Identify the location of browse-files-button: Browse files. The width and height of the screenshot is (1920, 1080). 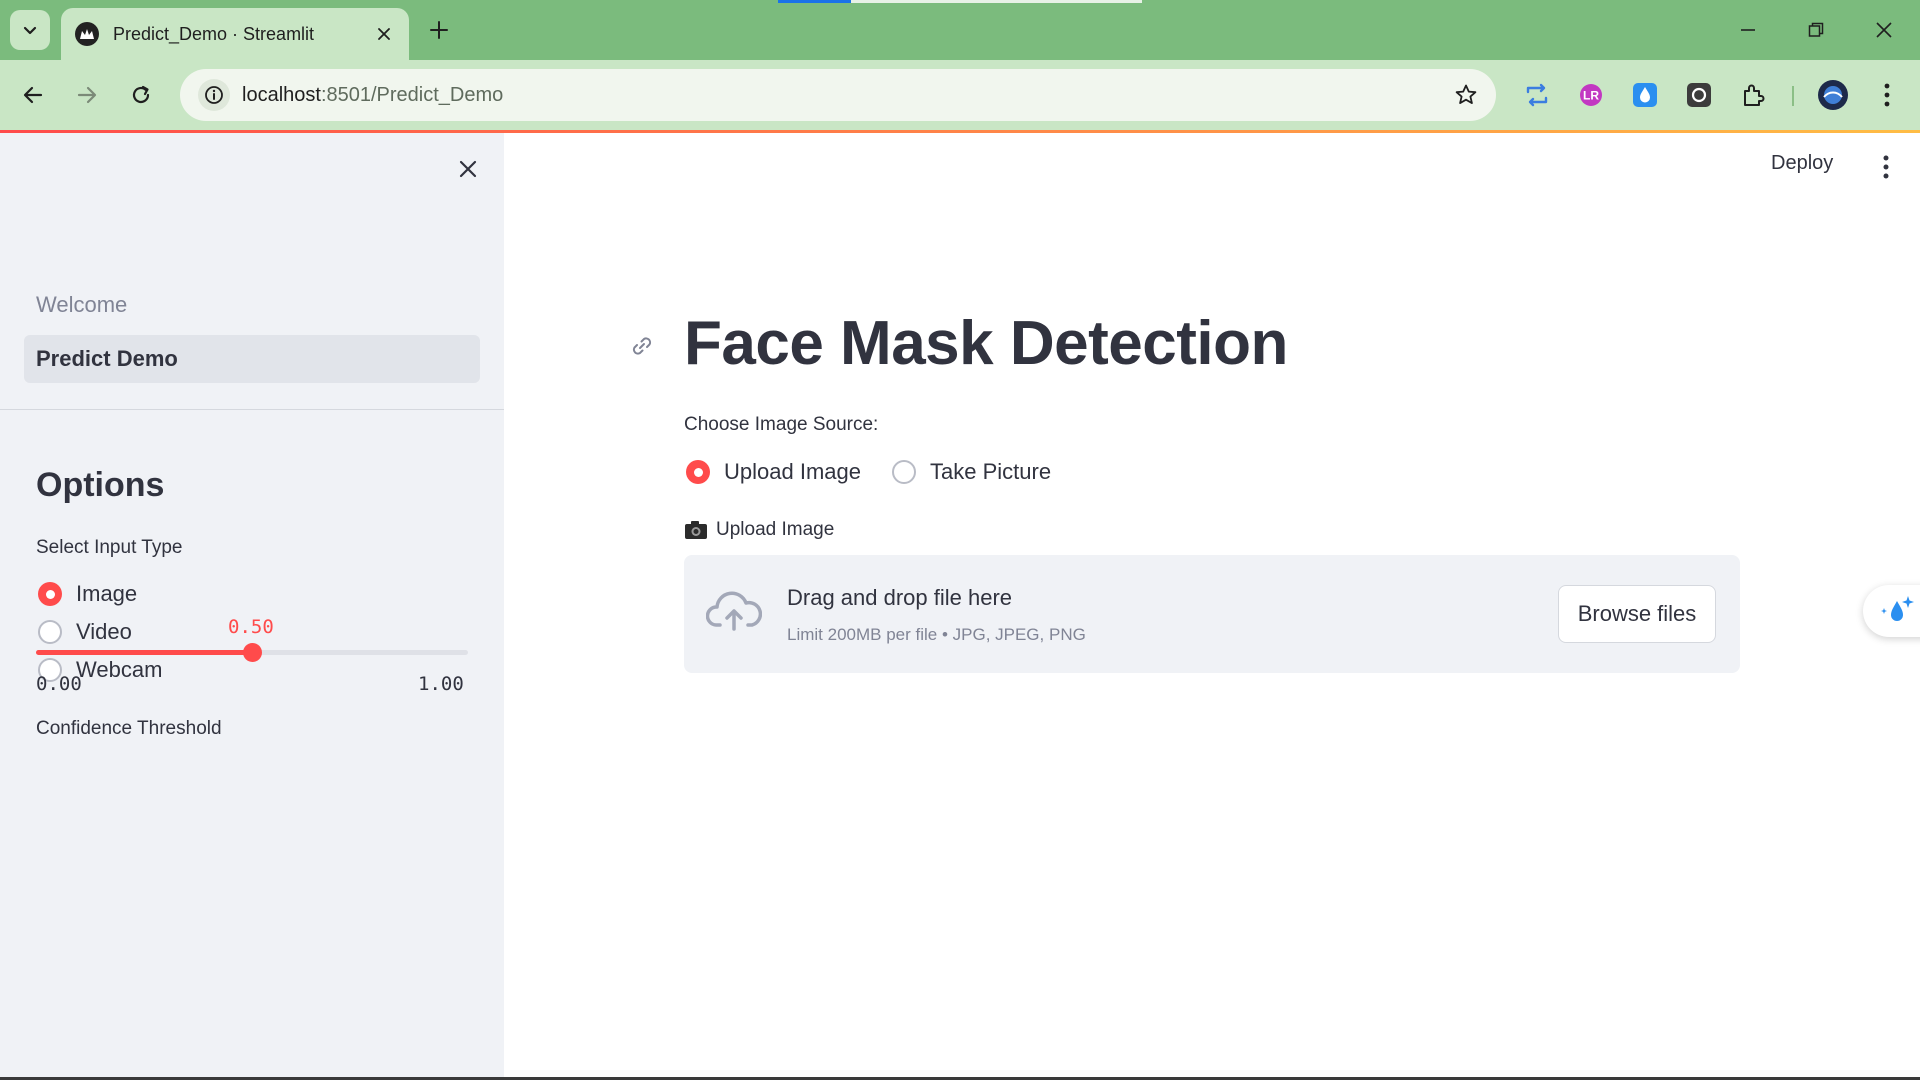
(1637, 614).